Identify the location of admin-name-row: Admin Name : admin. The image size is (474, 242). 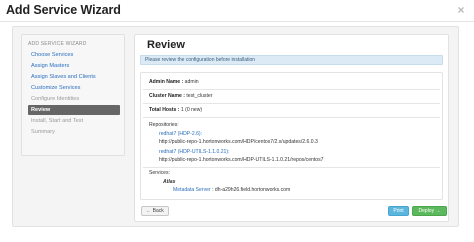
(174, 82).